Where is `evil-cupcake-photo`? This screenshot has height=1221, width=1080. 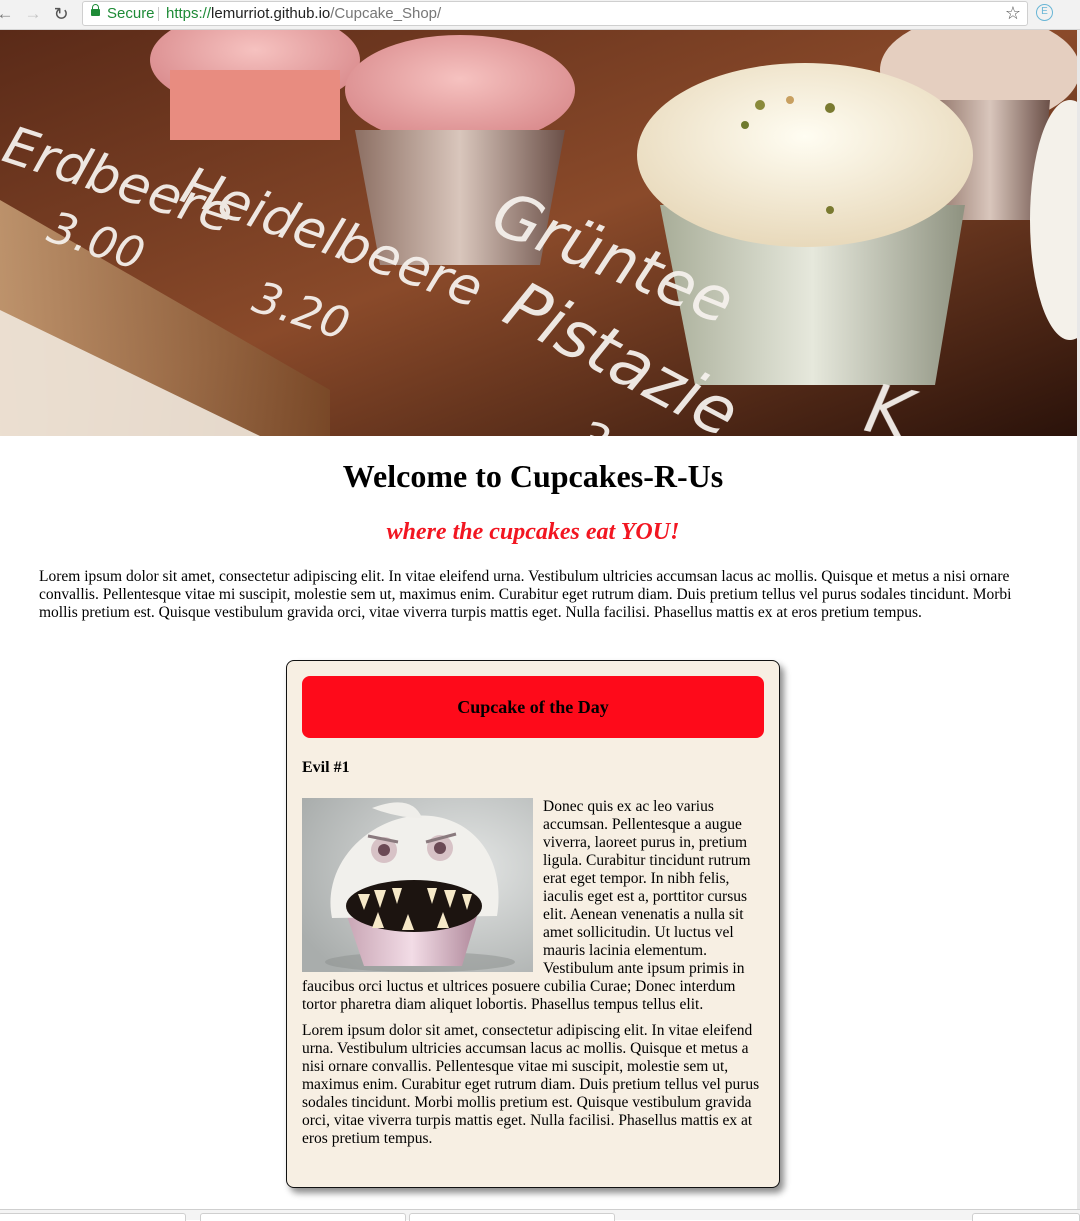
evil-cupcake-photo is located at coordinates (417, 885).